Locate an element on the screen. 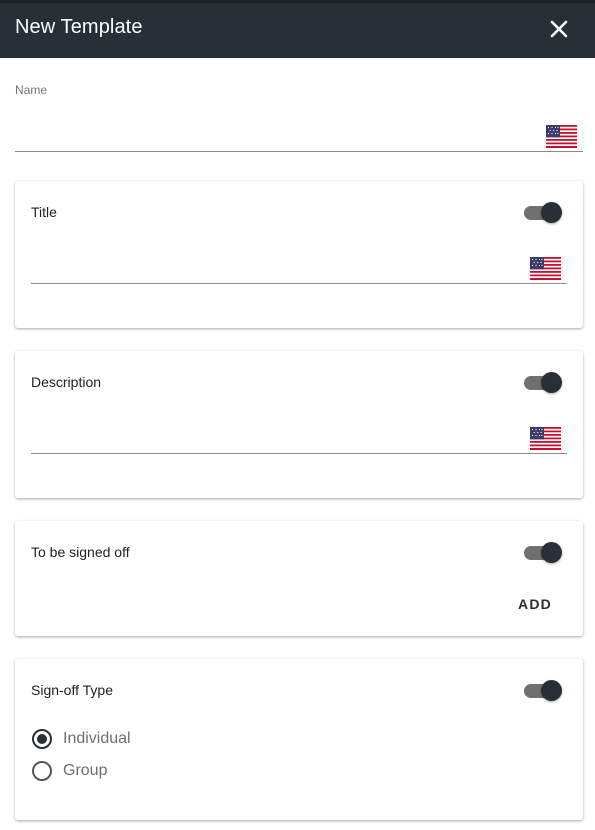  close-button is located at coordinates (559, 29).